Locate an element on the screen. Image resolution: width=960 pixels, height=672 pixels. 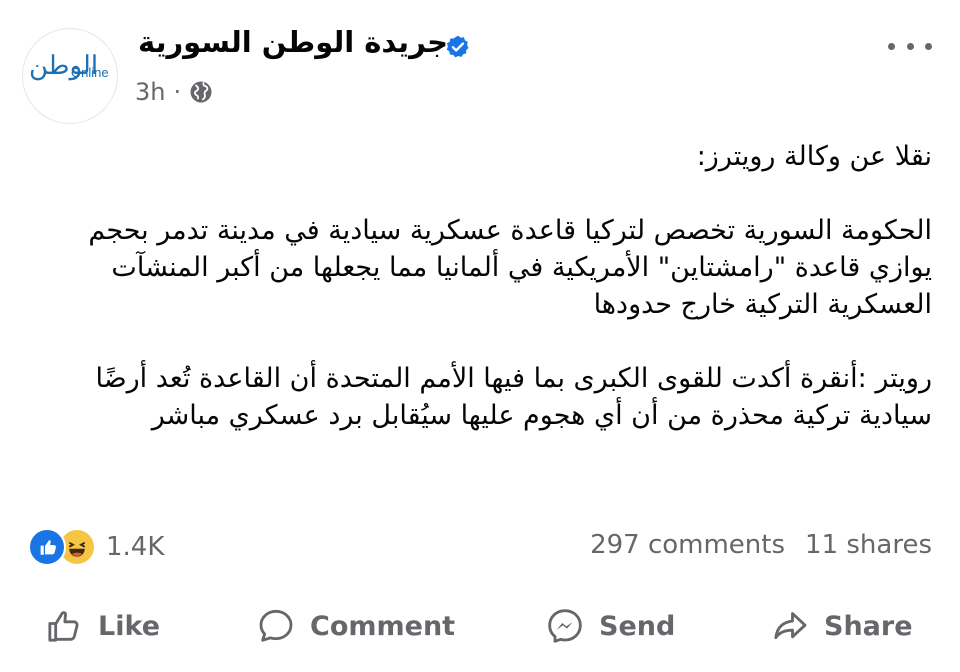
comment-label: Comment is located at coordinates (383, 626).